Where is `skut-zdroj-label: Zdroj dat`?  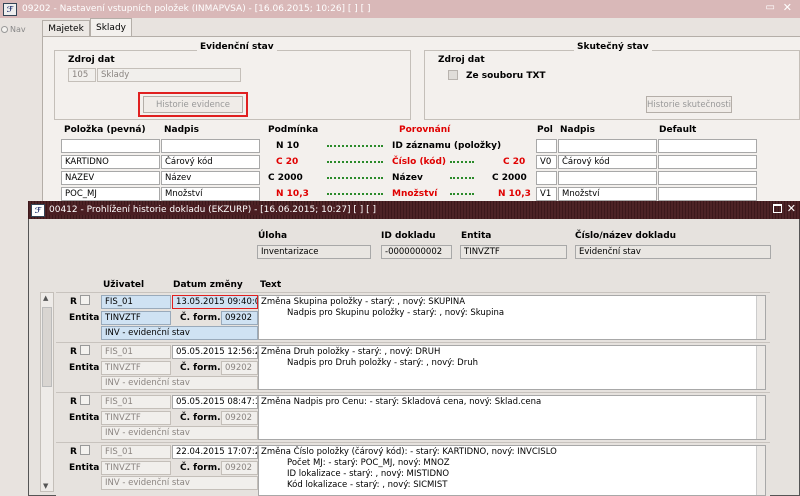 skut-zdroj-label: Zdroj dat is located at coordinates (461, 60).